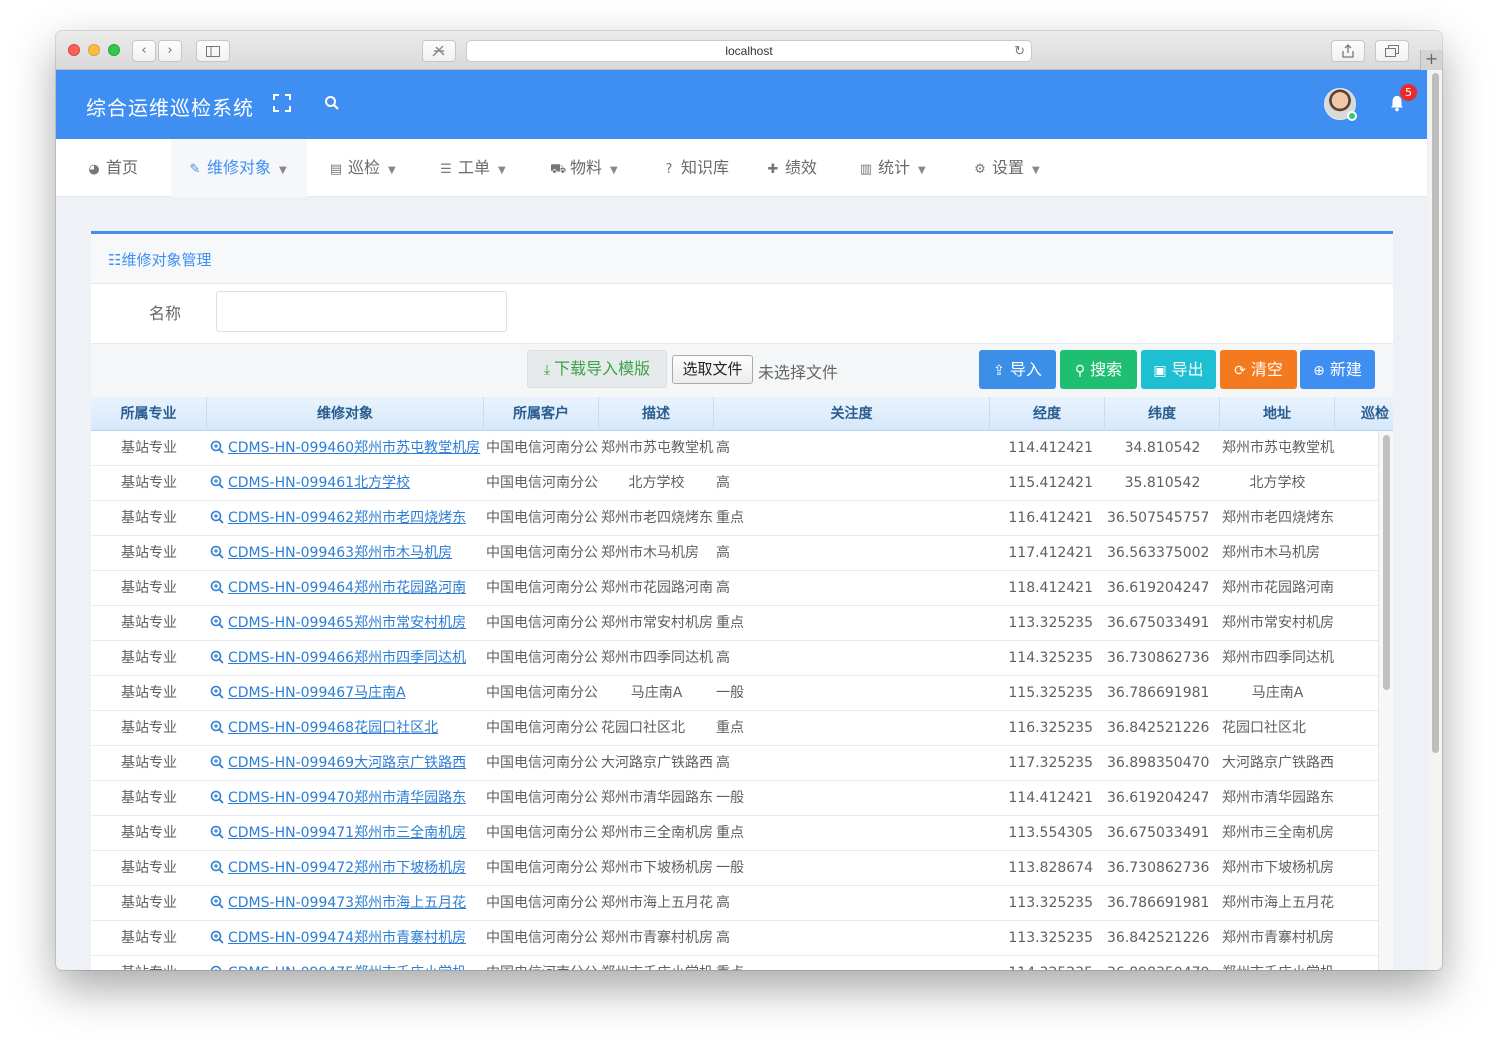  I want to click on column-header: 所属客户, so click(541, 414).